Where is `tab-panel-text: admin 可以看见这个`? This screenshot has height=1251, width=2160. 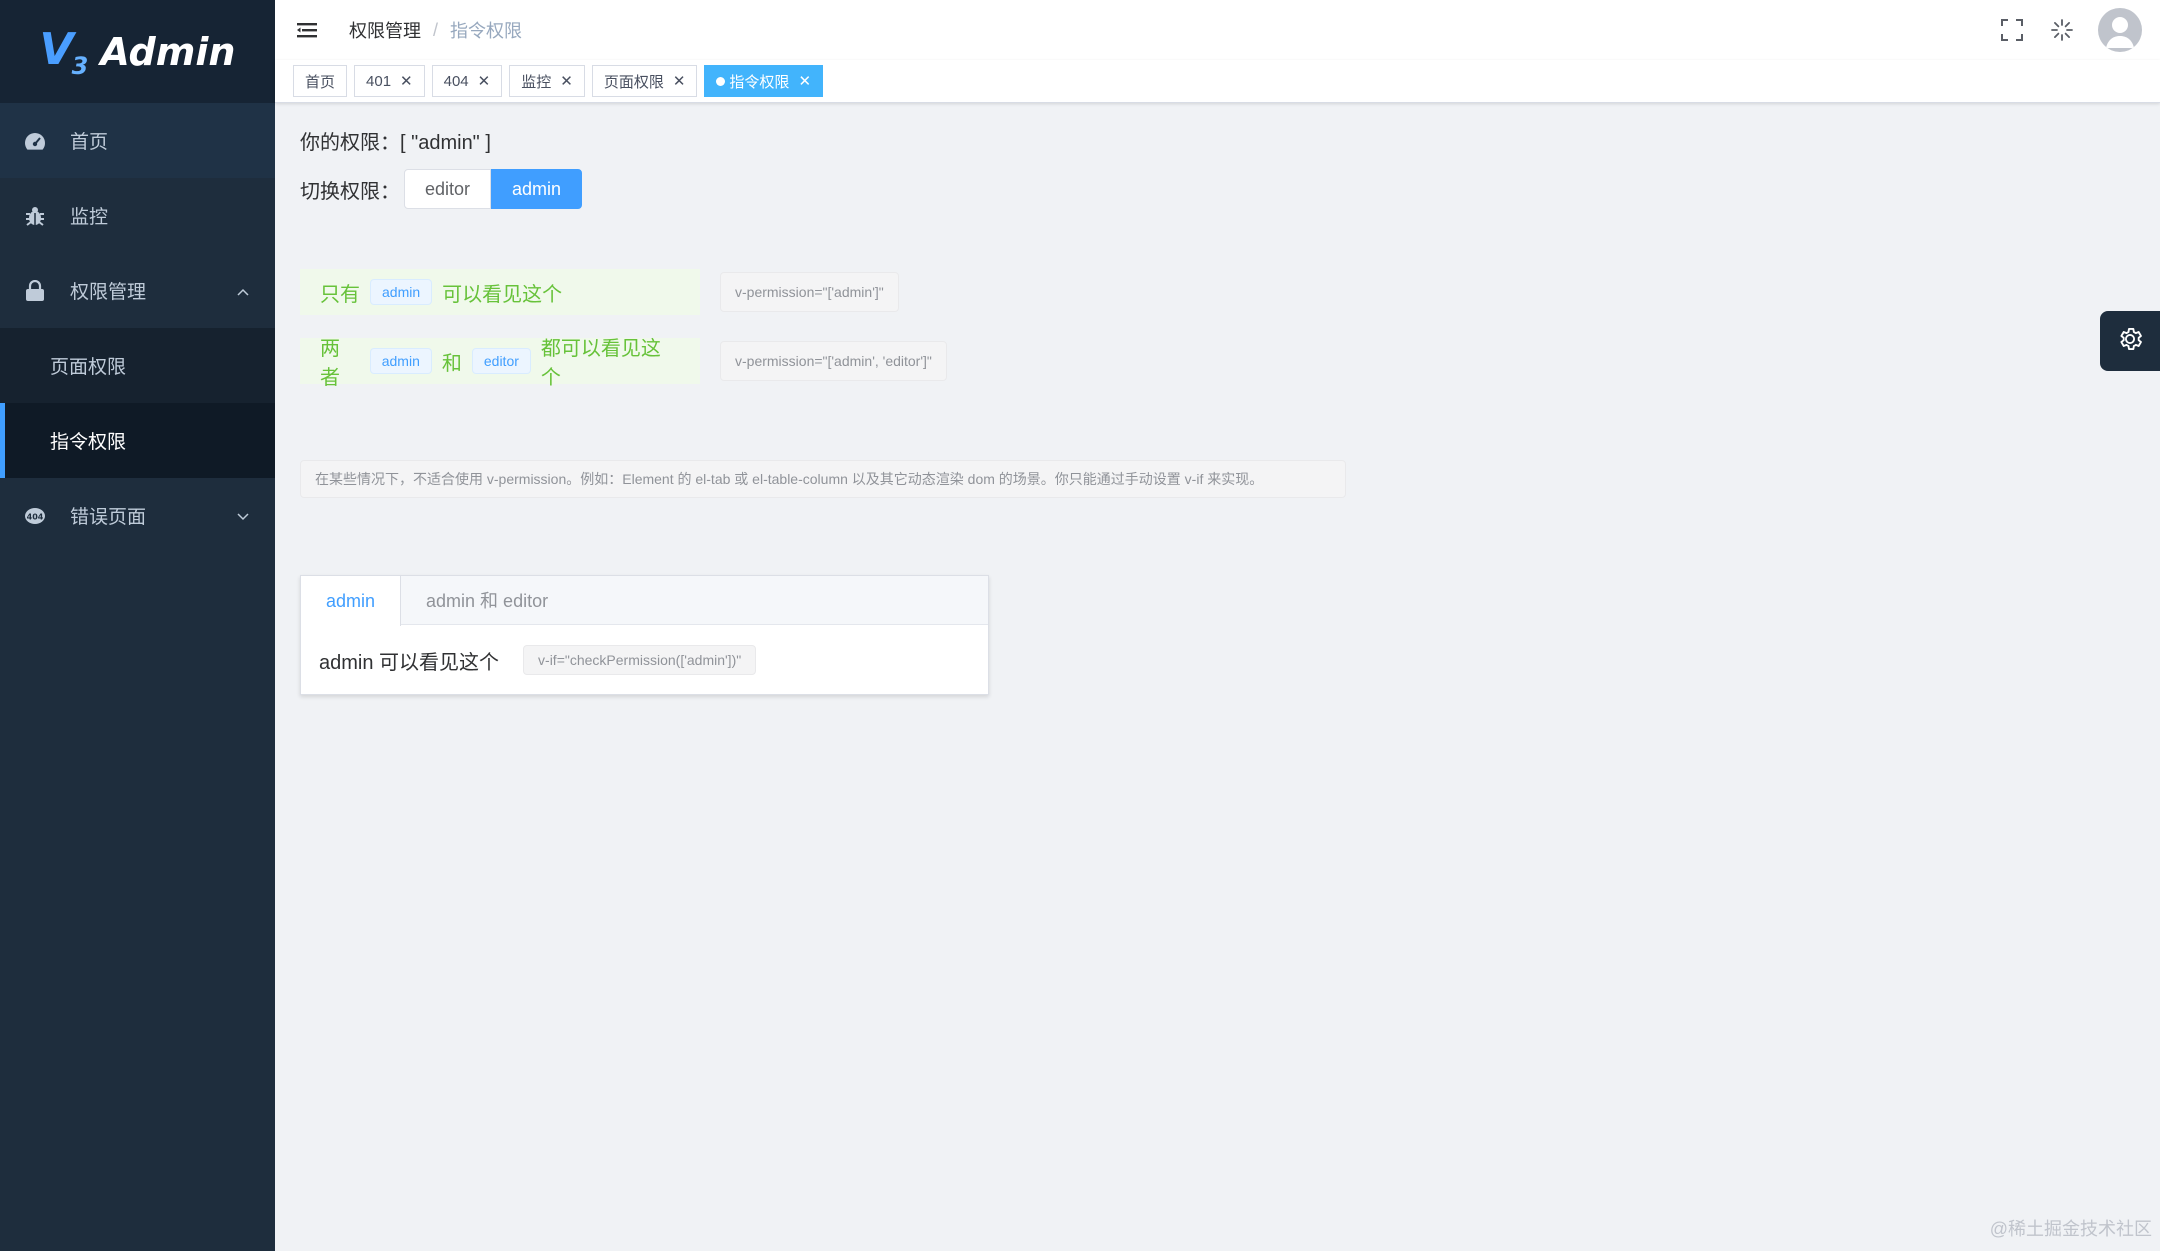 tab-panel-text: admin 可以看见这个 is located at coordinates (409, 662).